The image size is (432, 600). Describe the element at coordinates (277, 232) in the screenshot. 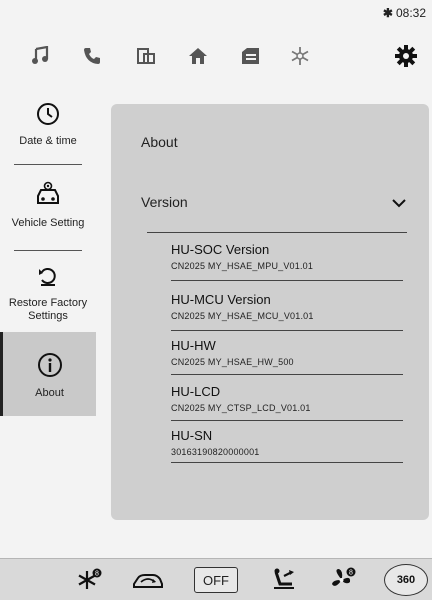

I see `version-divider` at that location.